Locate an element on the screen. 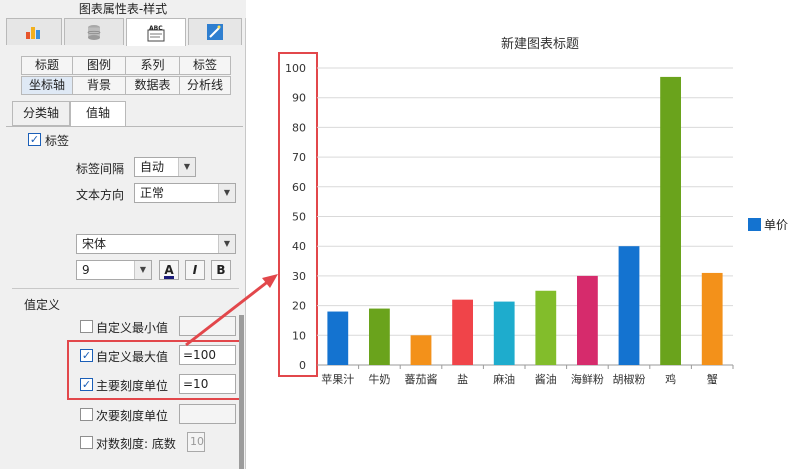 Image resolution: width=795 pixels, height=469 pixels. y-tick-label: 60 is located at coordinates (299, 187).